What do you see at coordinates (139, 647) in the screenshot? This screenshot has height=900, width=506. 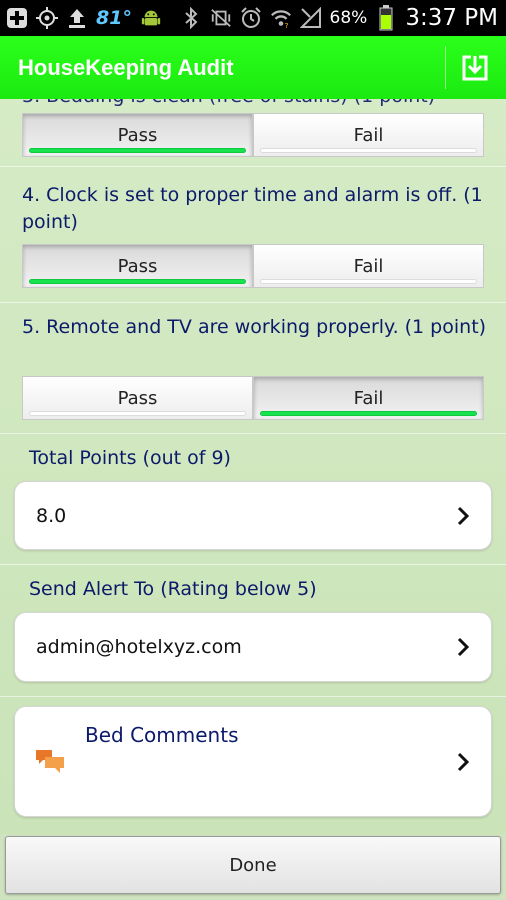 I see `send-alert-value: admin@hotelxyz.com` at bounding box center [139, 647].